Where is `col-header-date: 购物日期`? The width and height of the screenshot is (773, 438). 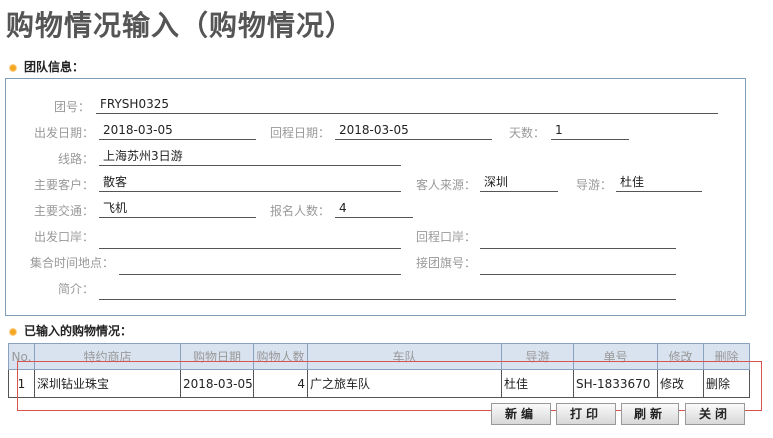 col-header-date: 购物日期 is located at coordinates (217, 356).